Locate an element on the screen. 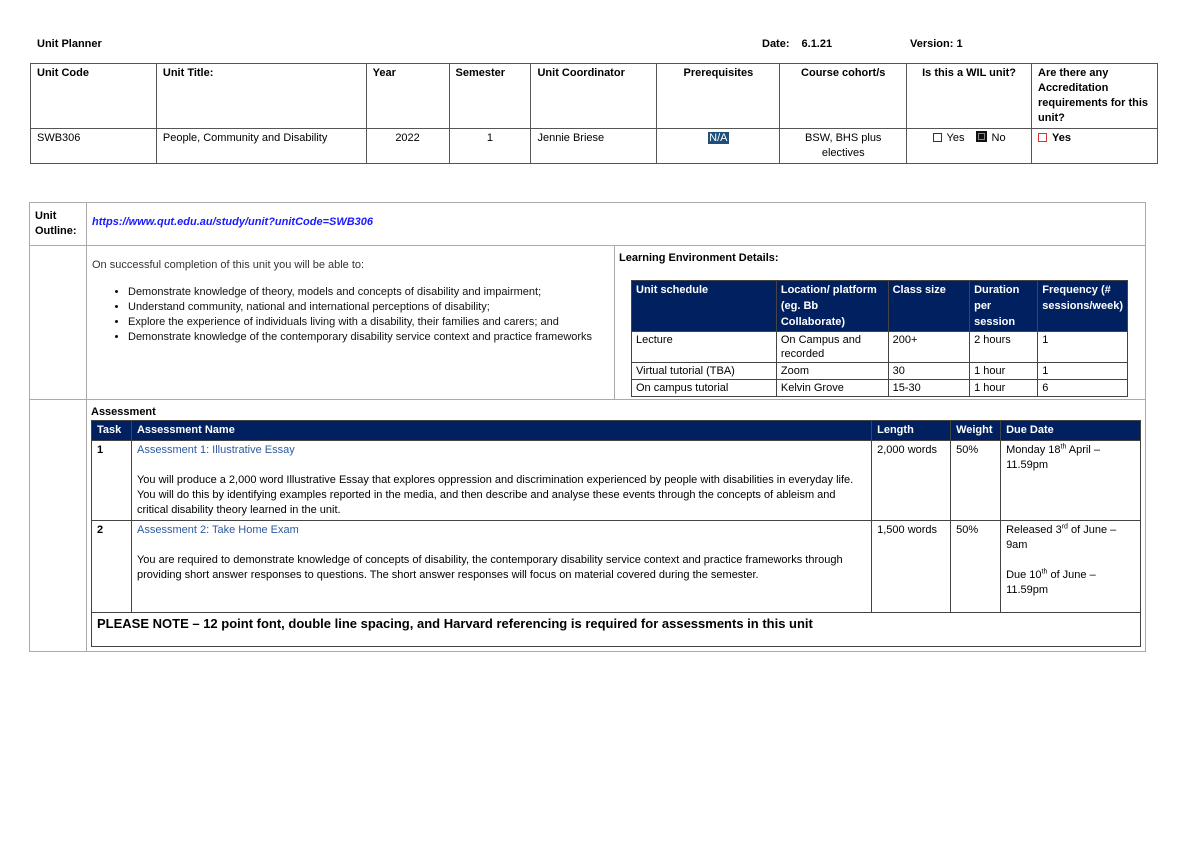 The height and width of the screenshot is (848, 1200). assessment-length: 2,000 words is located at coordinates (911, 480).